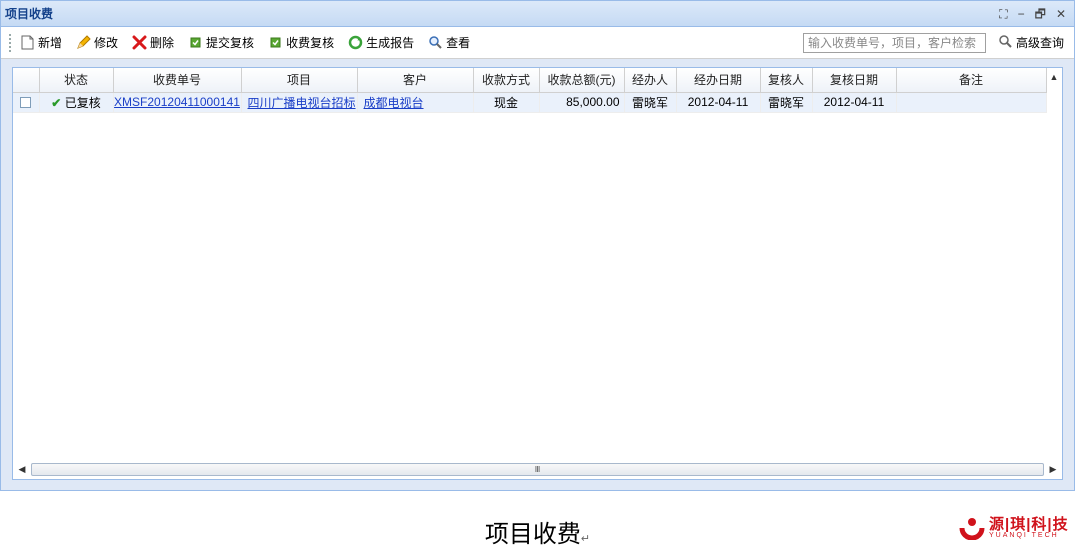 The height and width of the screenshot is (551, 1075). I want to click on status-cell: ✔ 已复核, so click(76, 102).